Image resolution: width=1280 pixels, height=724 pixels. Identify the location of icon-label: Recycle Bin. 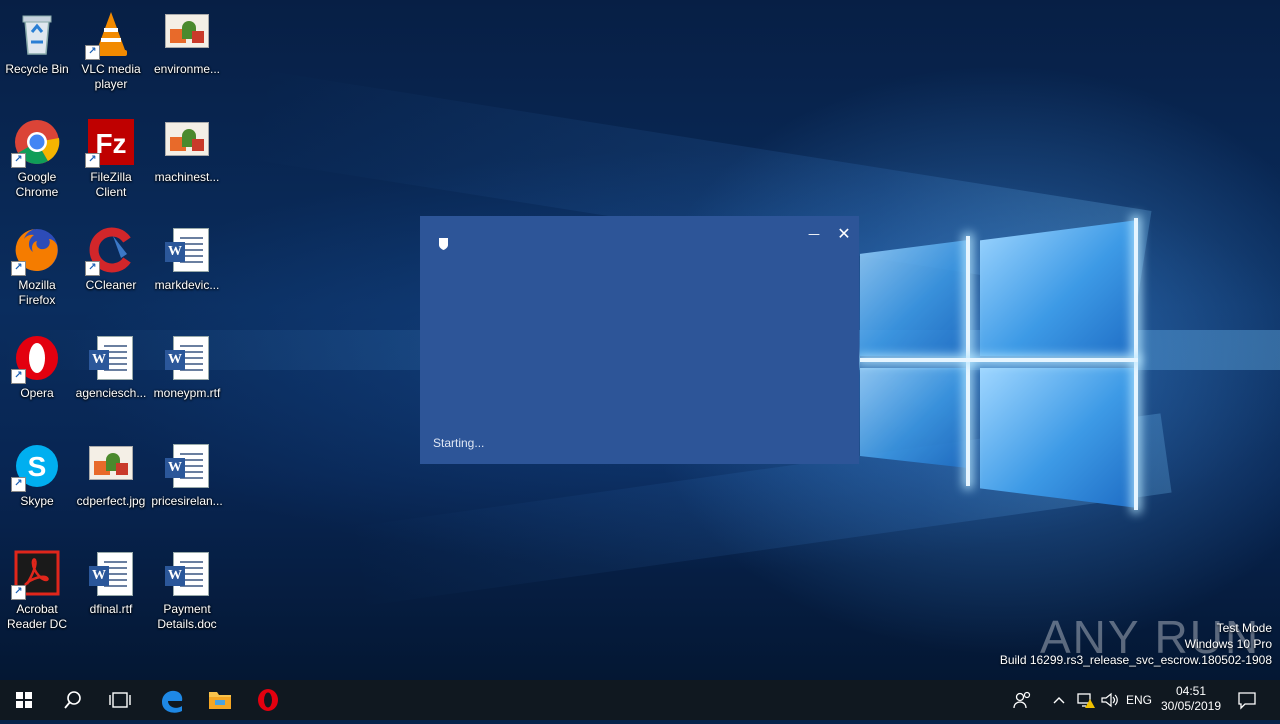
(37, 69).